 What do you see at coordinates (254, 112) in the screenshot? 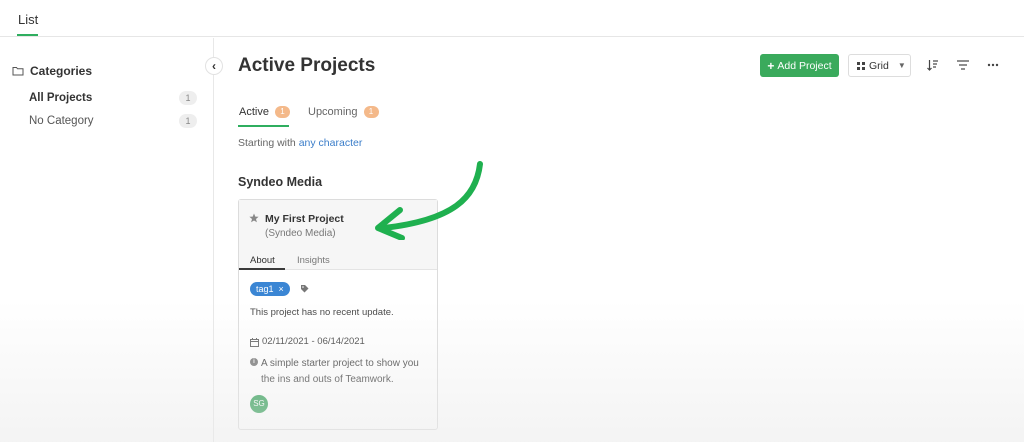
I see `tab-label: Active` at bounding box center [254, 112].